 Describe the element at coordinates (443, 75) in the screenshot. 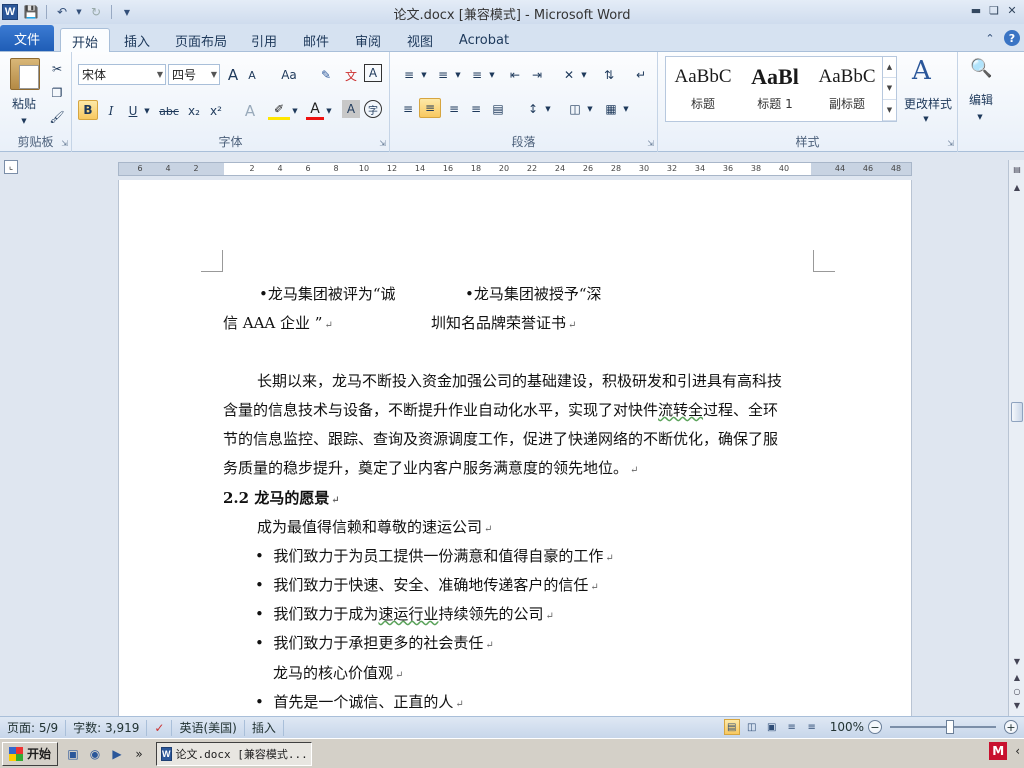

I see `numbering-icon: ≡` at that location.